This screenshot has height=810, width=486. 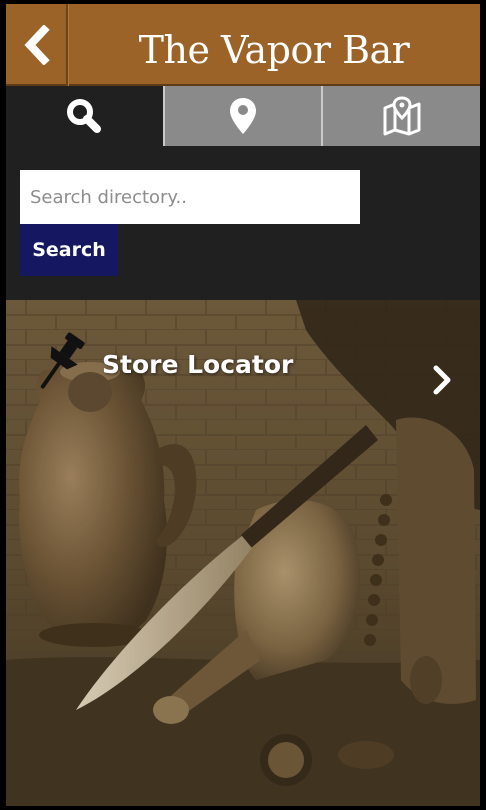 I want to click on search-icon, so click(x=84, y=116).